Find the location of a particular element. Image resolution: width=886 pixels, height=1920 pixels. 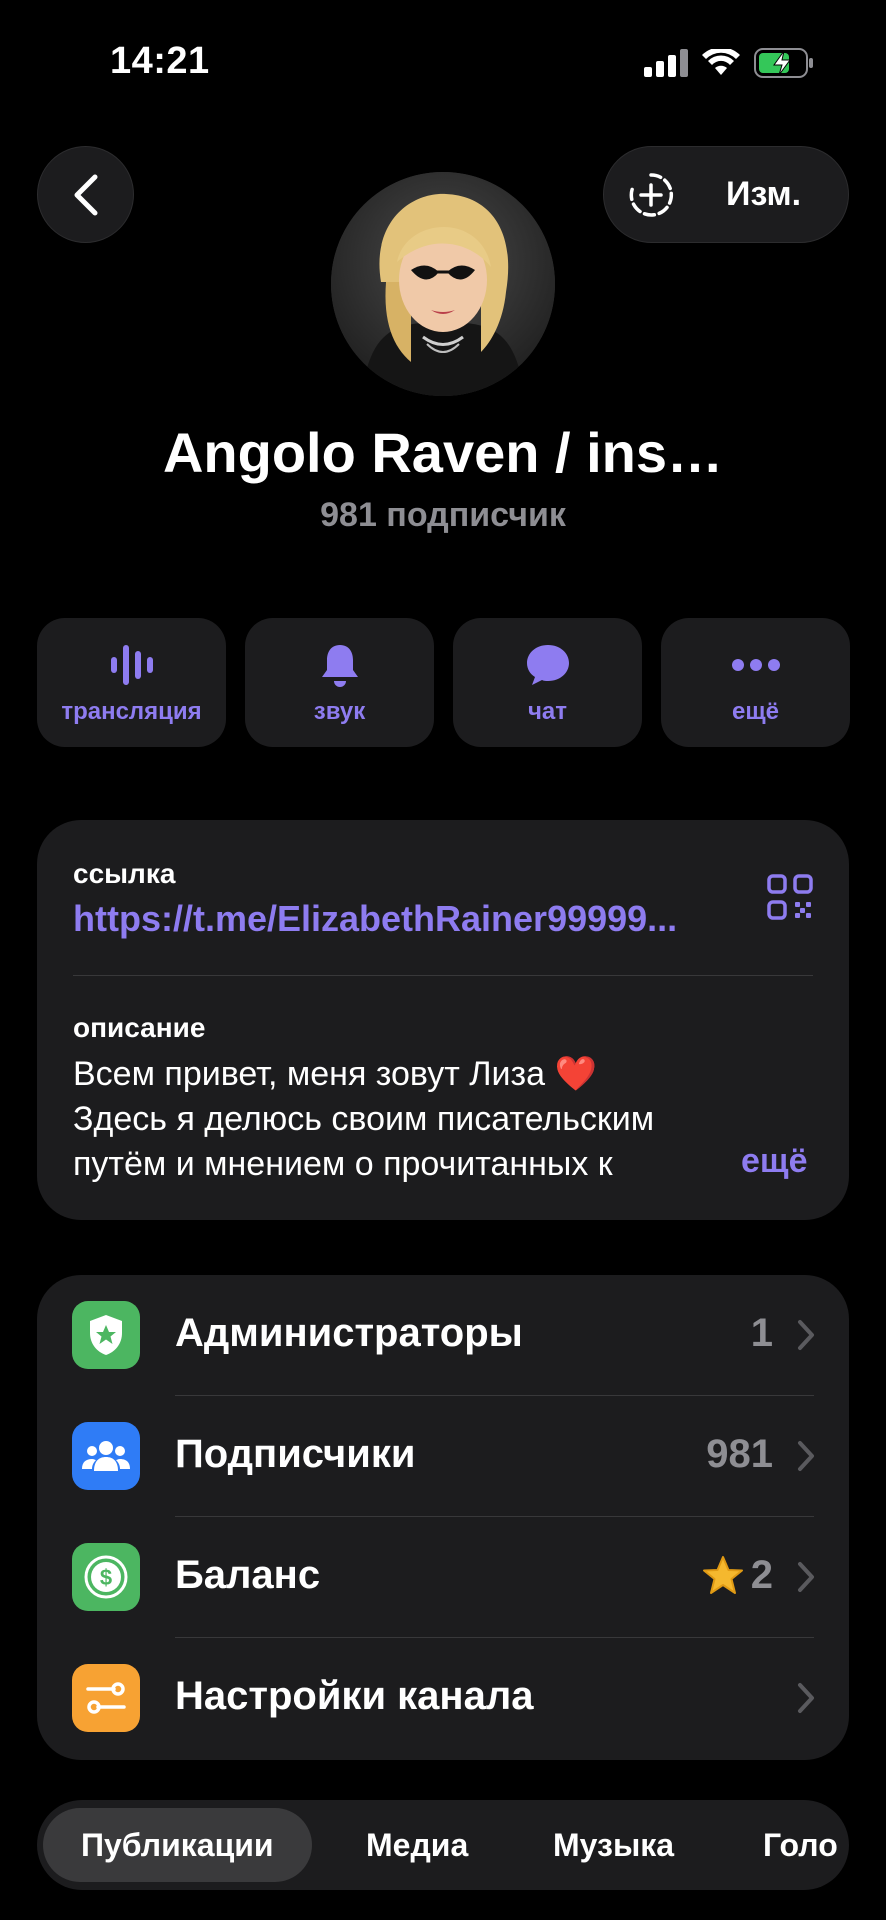

tab-voice: Голо is located at coordinates (800, 1845).